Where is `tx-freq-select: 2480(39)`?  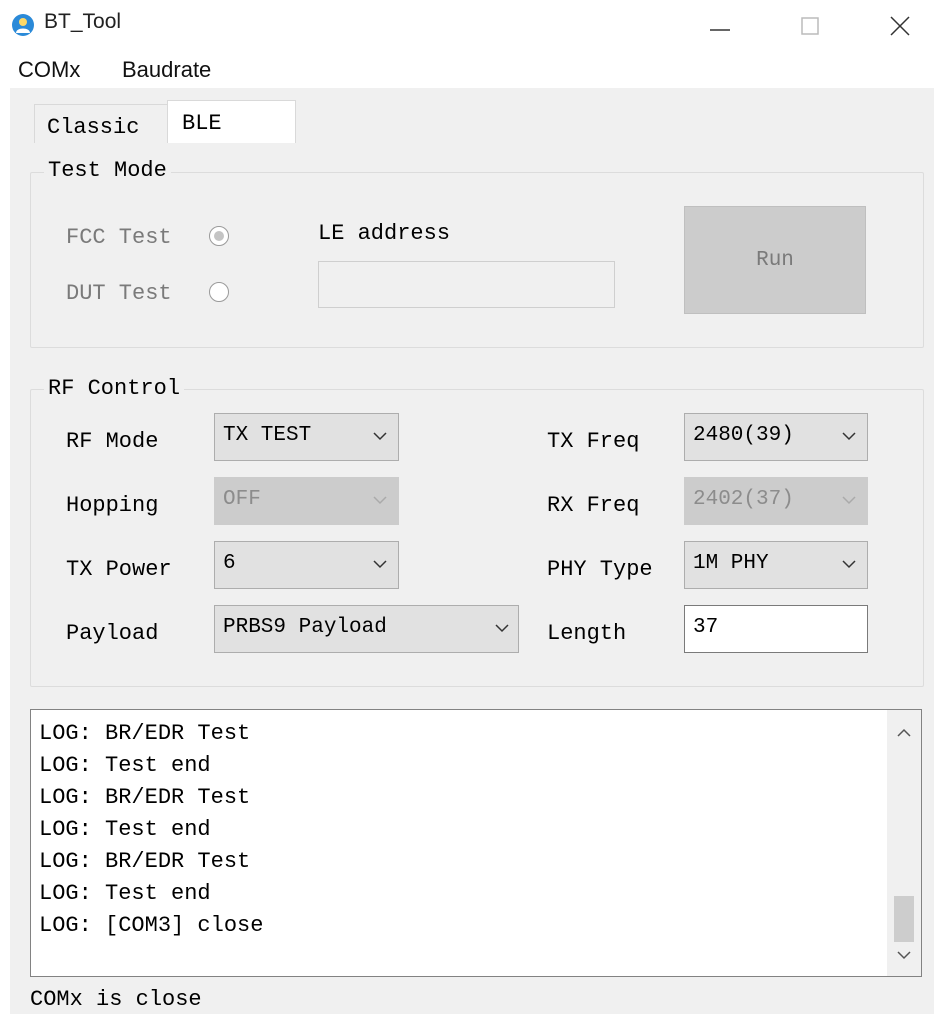
tx-freq-select: 2480(39) is located at coordinates (776, 437).